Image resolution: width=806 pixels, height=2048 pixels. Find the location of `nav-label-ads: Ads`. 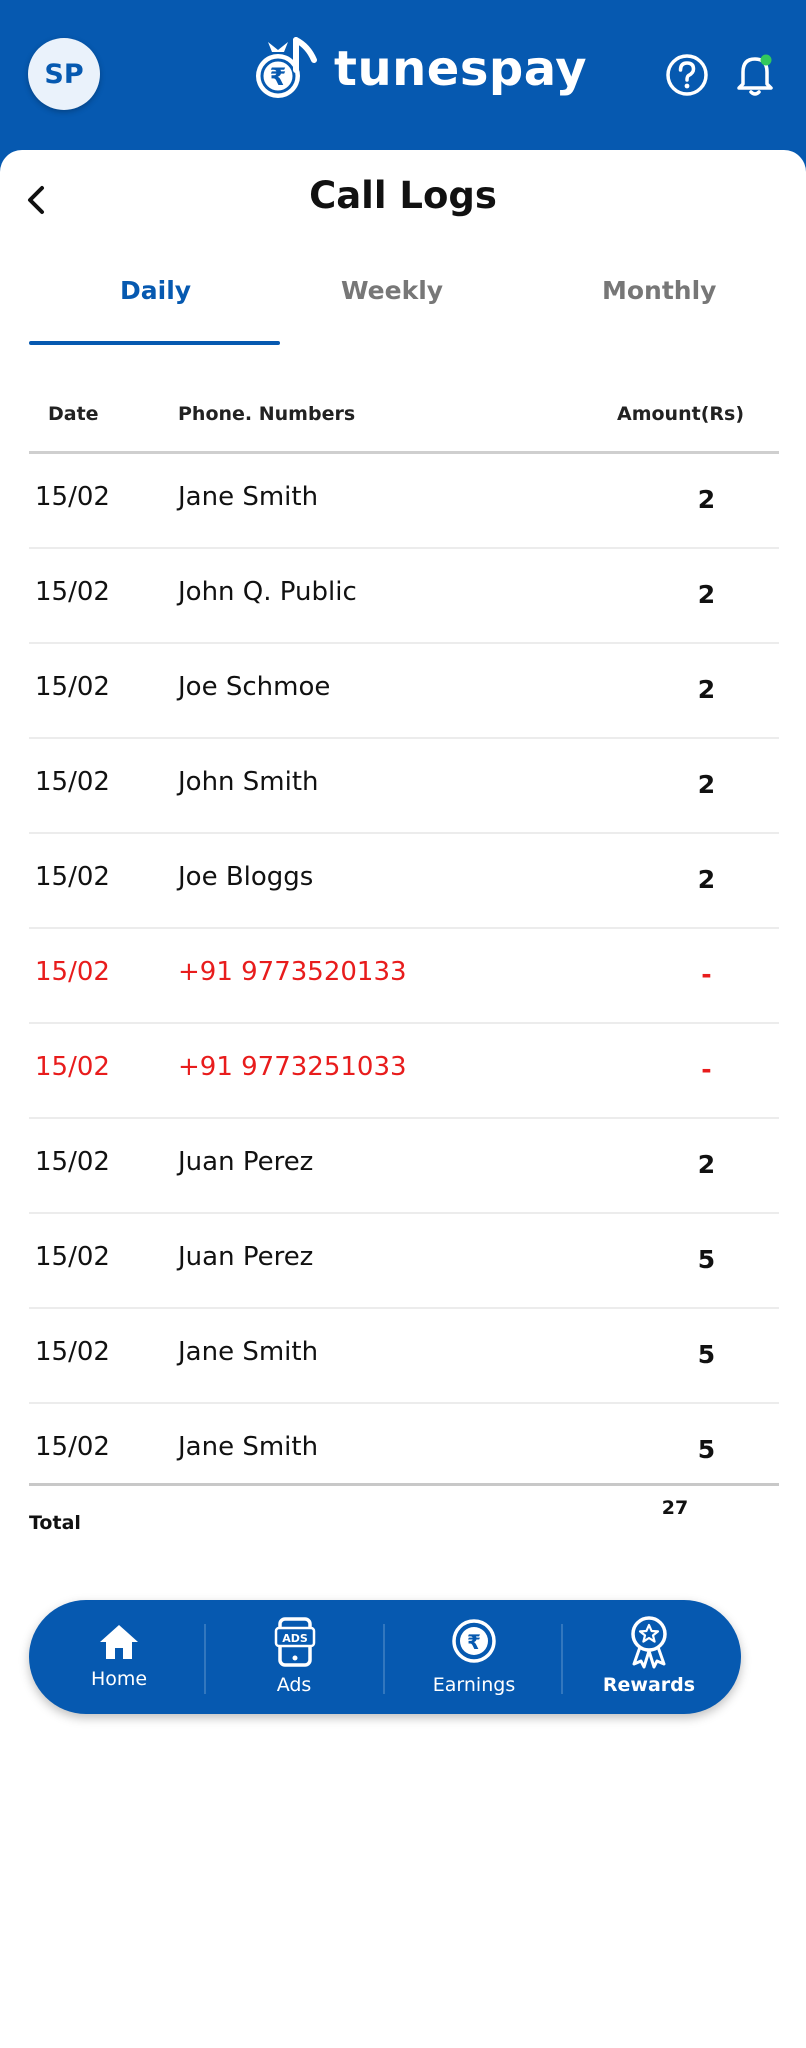

nav-label-ads: Ads is located at coordinates (294, 1685).